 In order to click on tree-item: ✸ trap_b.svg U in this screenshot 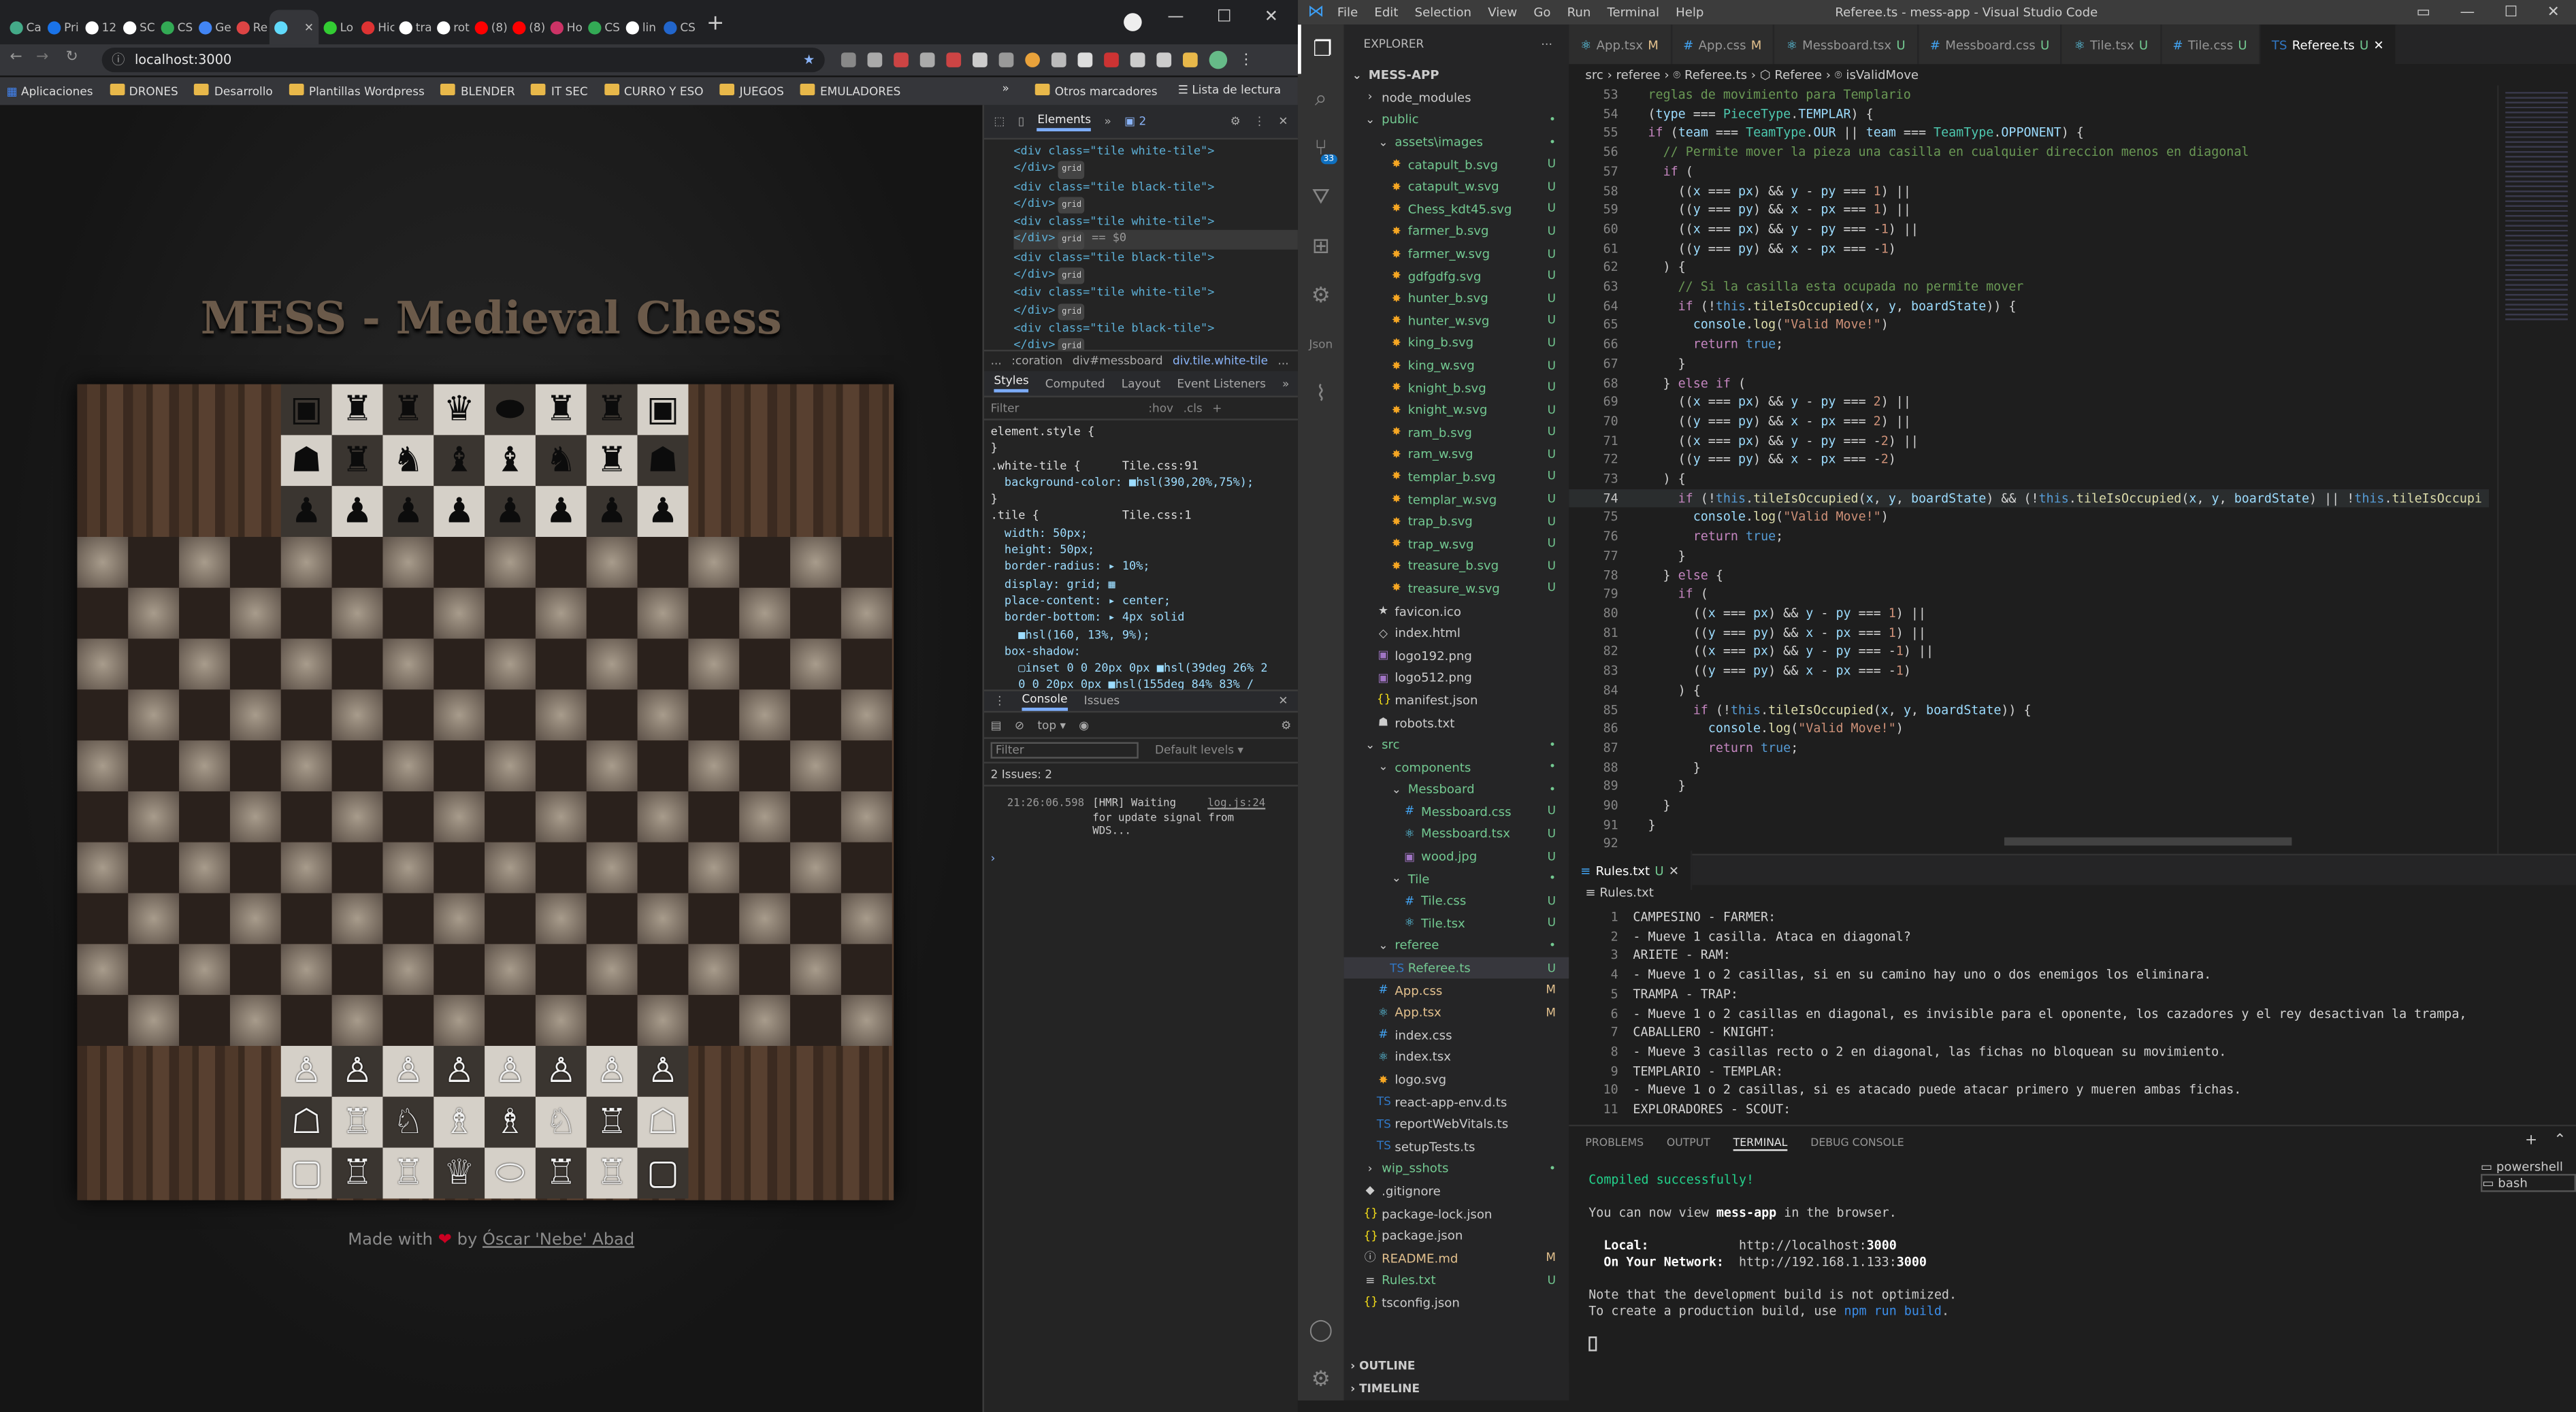, I will do `click(1456, 521)`.